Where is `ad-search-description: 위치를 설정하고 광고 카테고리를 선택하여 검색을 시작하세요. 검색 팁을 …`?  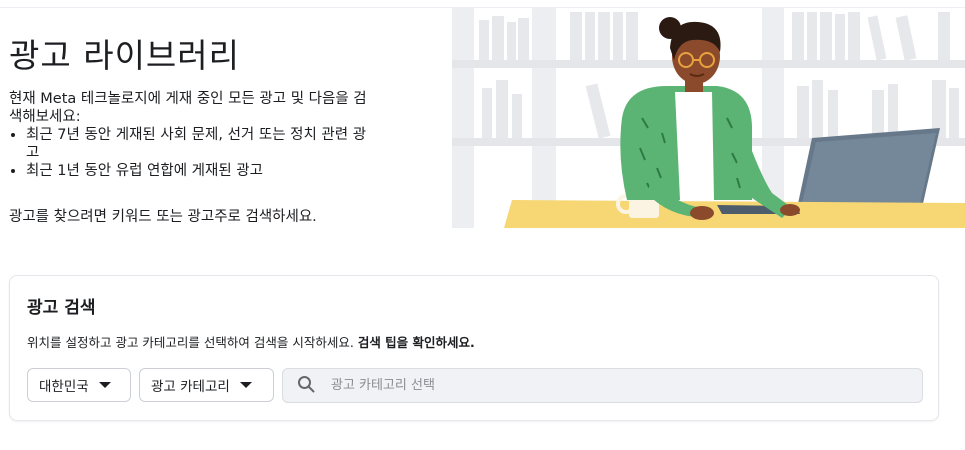 ad-search-description: 위치를 설정하고 광고 카테고리를 선택하여 검색을 시작하세요. 검색 팁을 … is located at coordinates (251, 341).